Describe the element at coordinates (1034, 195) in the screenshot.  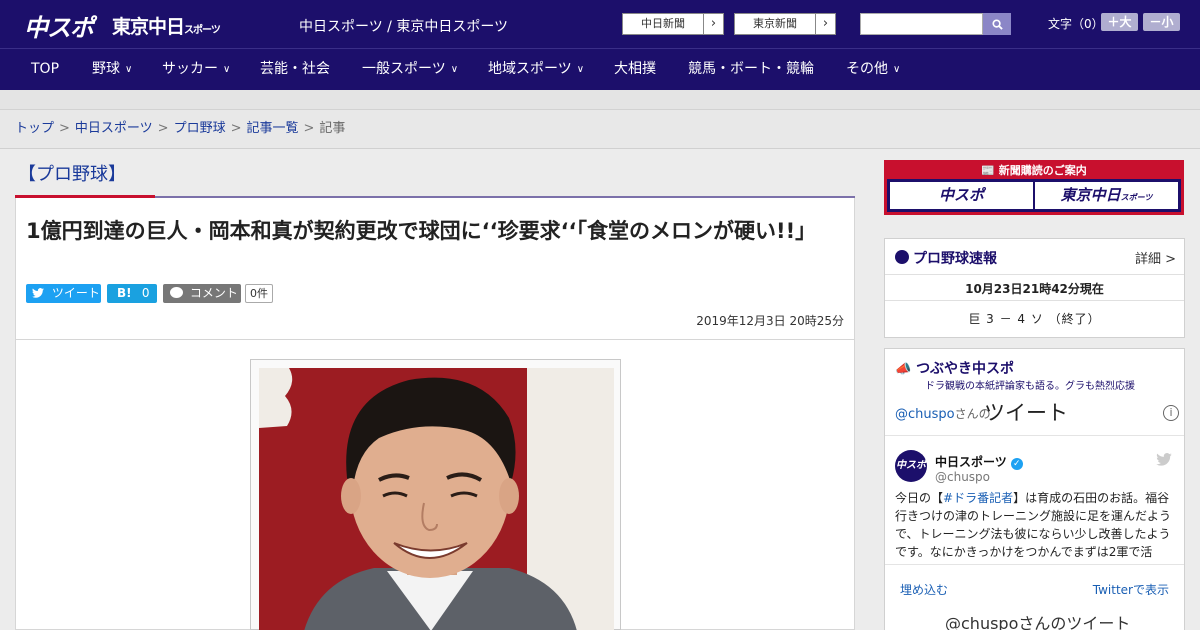
I see `subscription-logos: 中スポ 東京中日スポーツ` at that location.